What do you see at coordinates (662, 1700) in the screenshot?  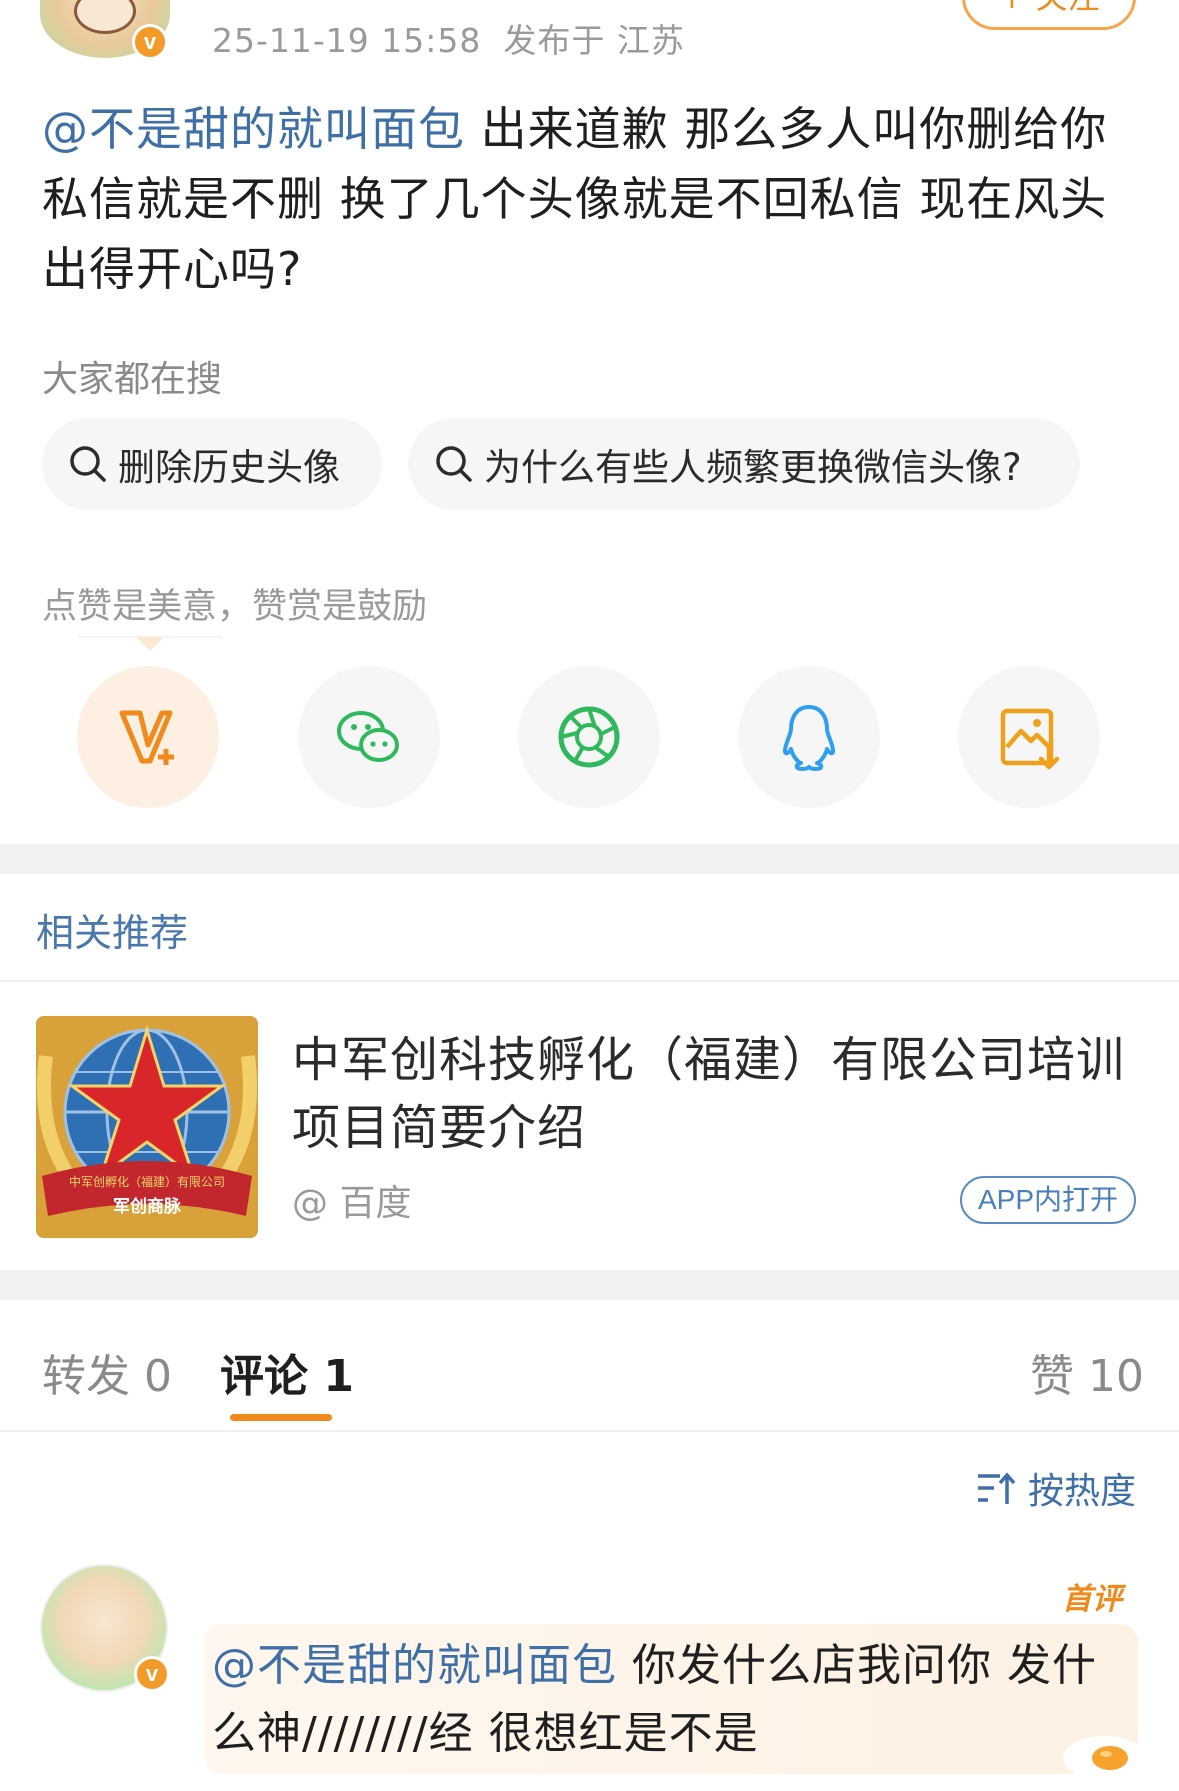 I see `comment-text: @不是甜的就叫面包 你发什么店我问你 发什么神////////经 很想红是不是` at bounding box center [662, 1700].